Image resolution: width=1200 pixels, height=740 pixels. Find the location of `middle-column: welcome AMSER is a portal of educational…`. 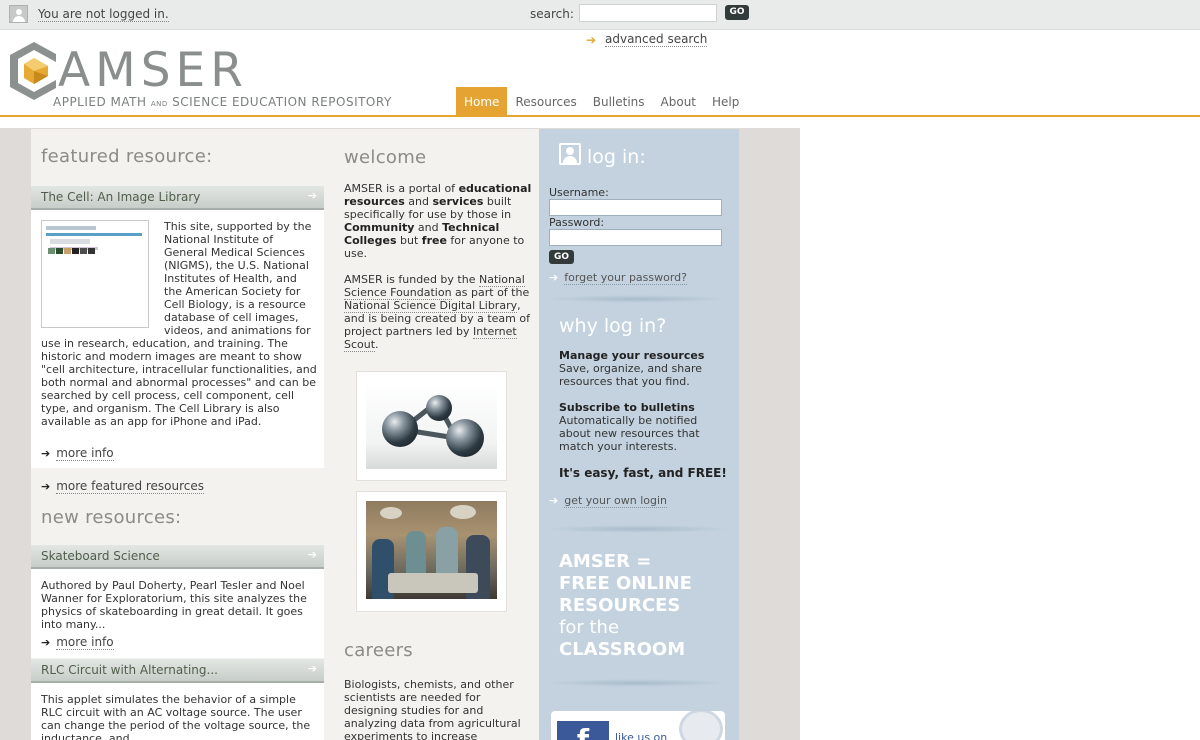

middle-column: welcome AMSER is a portal of educational… is located at coordinates (431, 434).